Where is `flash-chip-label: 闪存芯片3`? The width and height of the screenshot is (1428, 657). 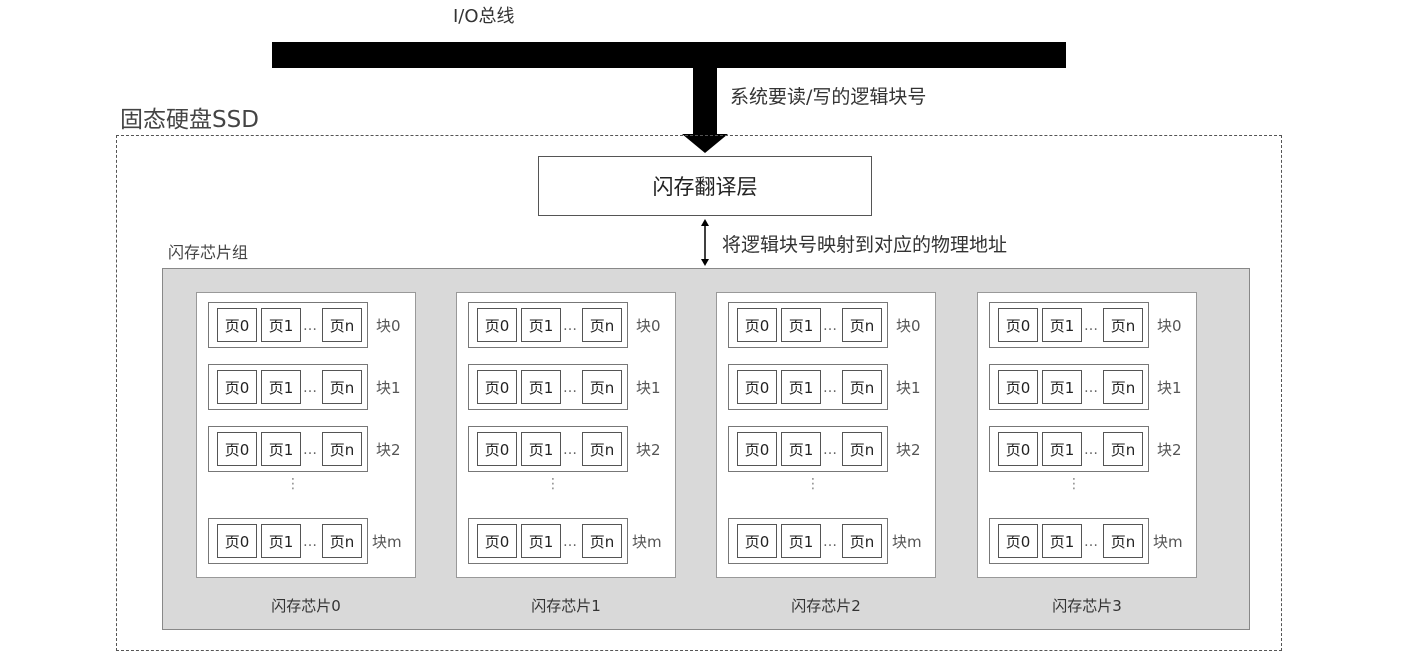
flash-chip-label: 闪存芯片3 is located at coordinates (1087, 606).